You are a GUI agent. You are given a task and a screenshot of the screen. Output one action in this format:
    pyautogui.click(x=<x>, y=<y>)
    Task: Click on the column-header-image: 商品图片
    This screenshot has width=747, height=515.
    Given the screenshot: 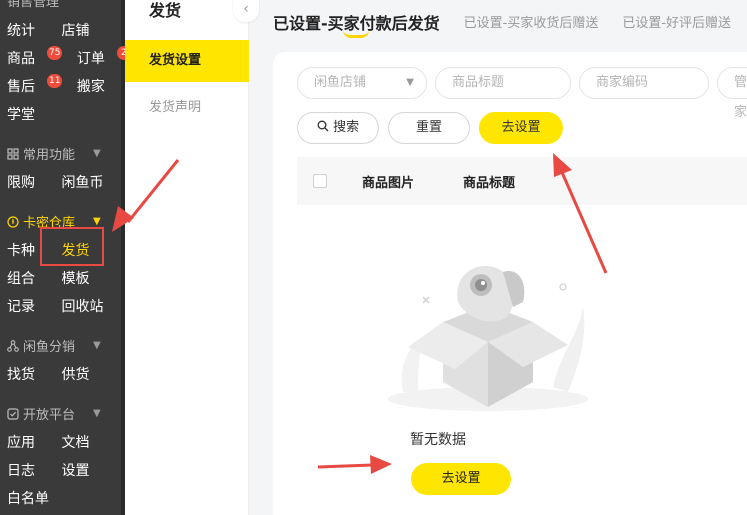 What is the action you would take?
    pyautogui.click(x=388, y=183)
    